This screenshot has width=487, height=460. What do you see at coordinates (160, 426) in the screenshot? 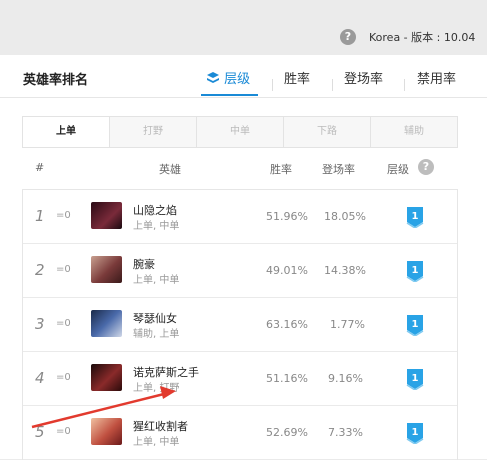
I see `hero-name: 猩红收割者` at bounding box center [160, 426].